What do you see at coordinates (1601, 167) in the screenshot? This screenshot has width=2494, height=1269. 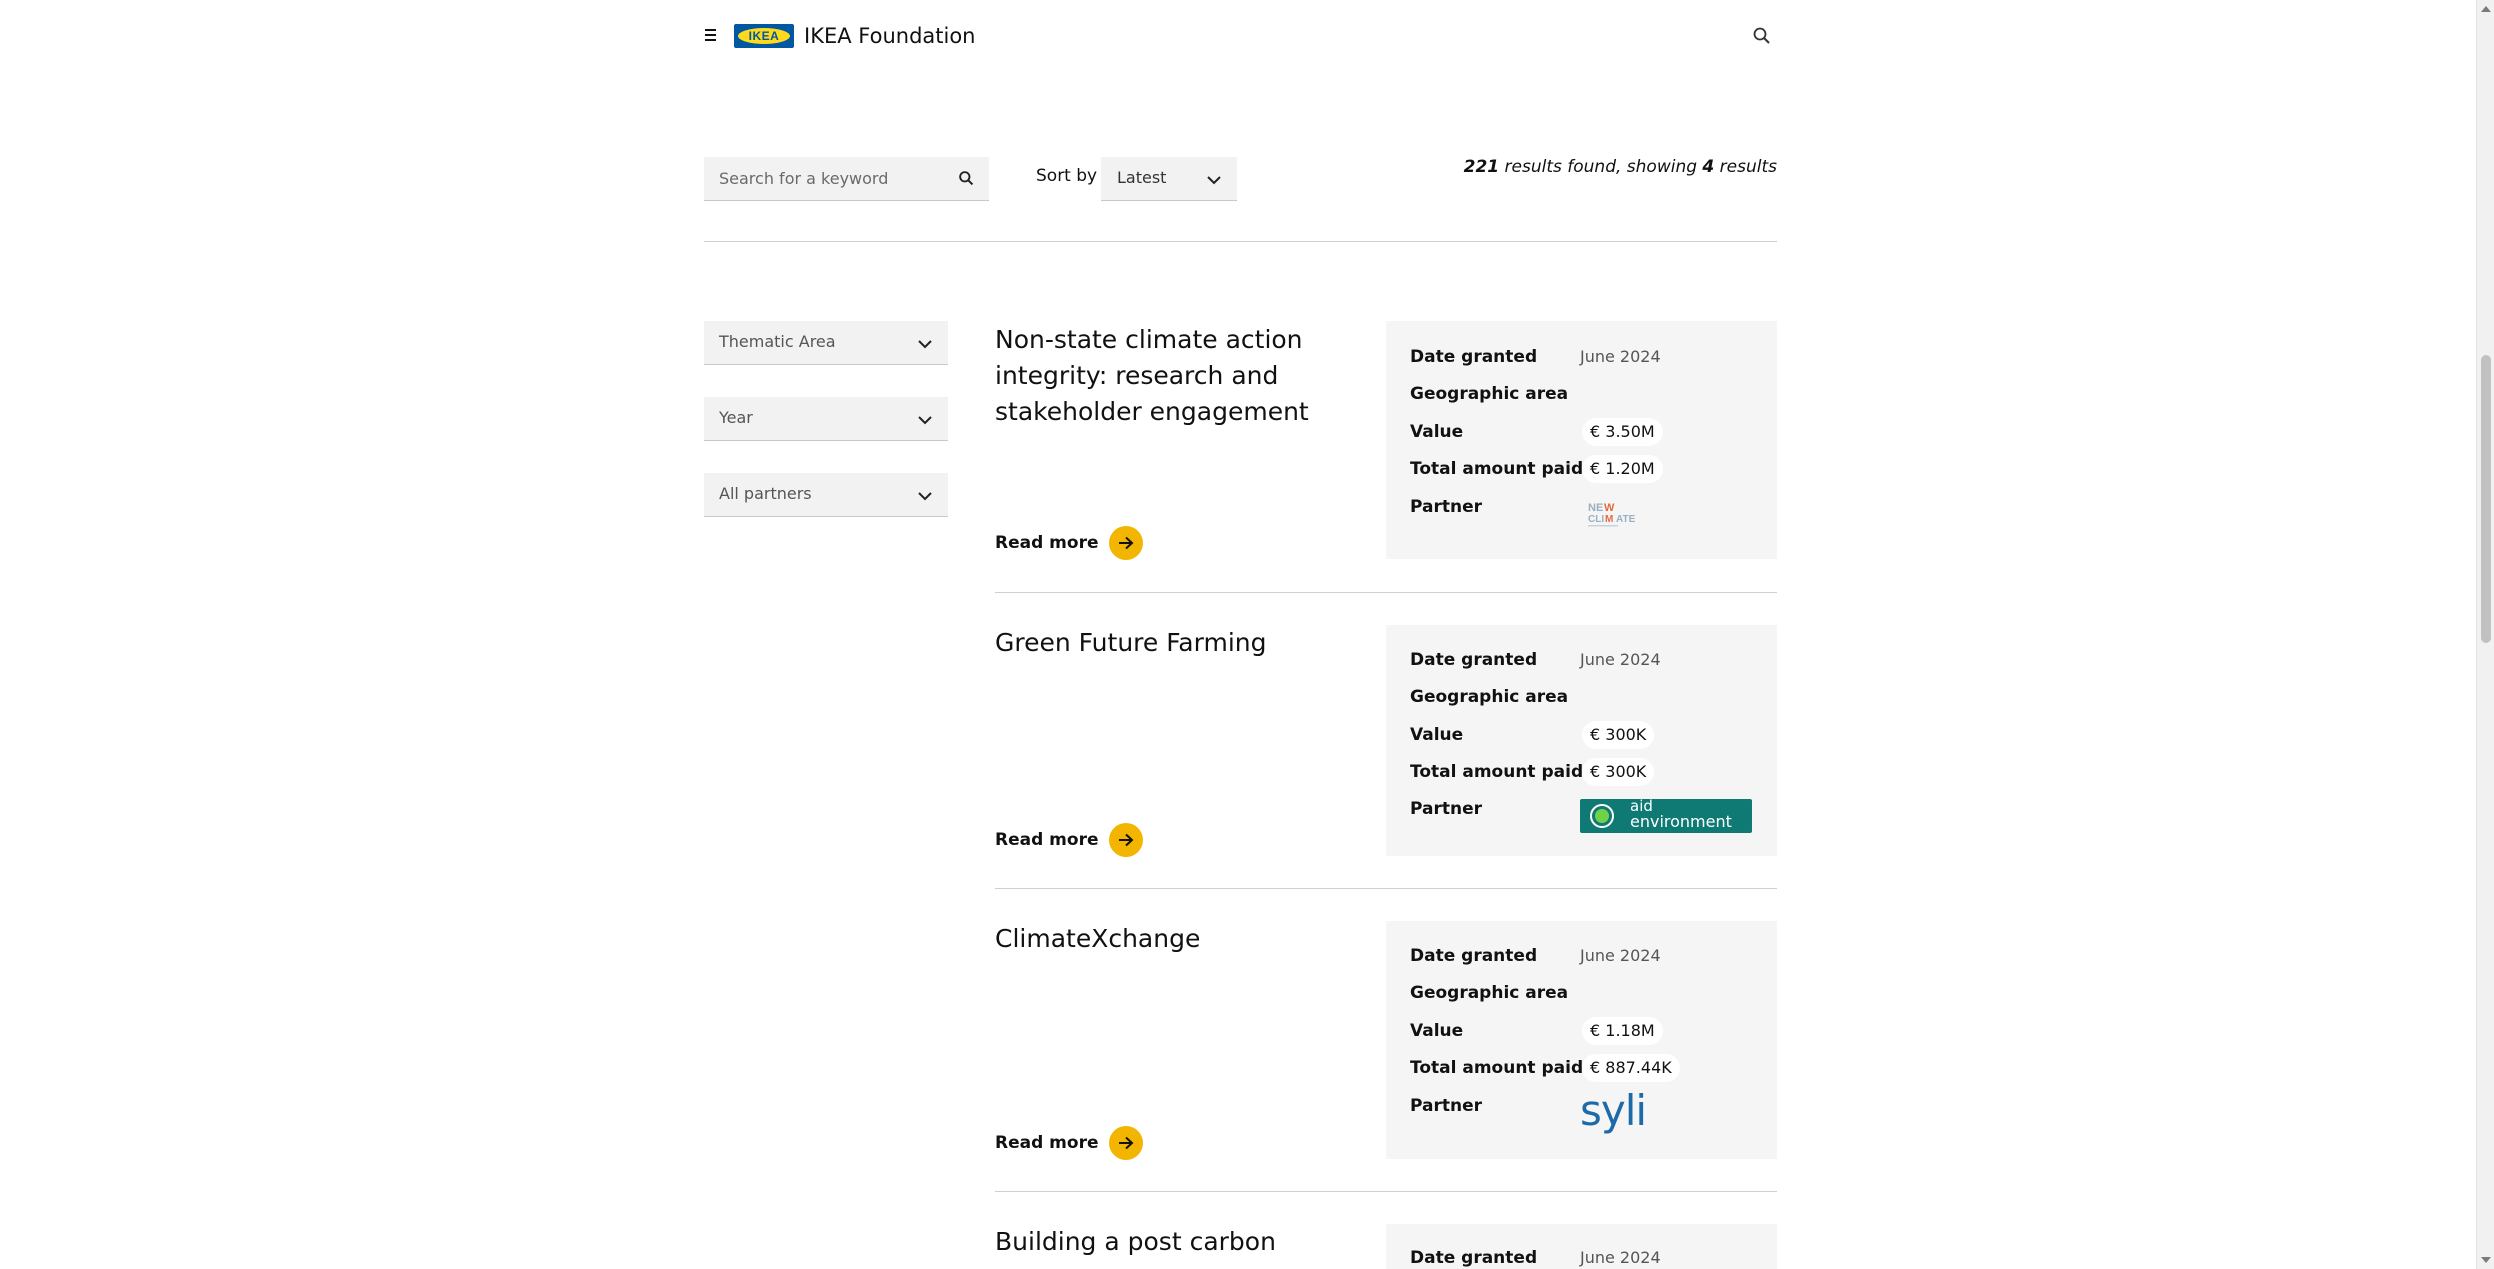 I see `results-text: results found, showing` at bounding box center [1601, 167].